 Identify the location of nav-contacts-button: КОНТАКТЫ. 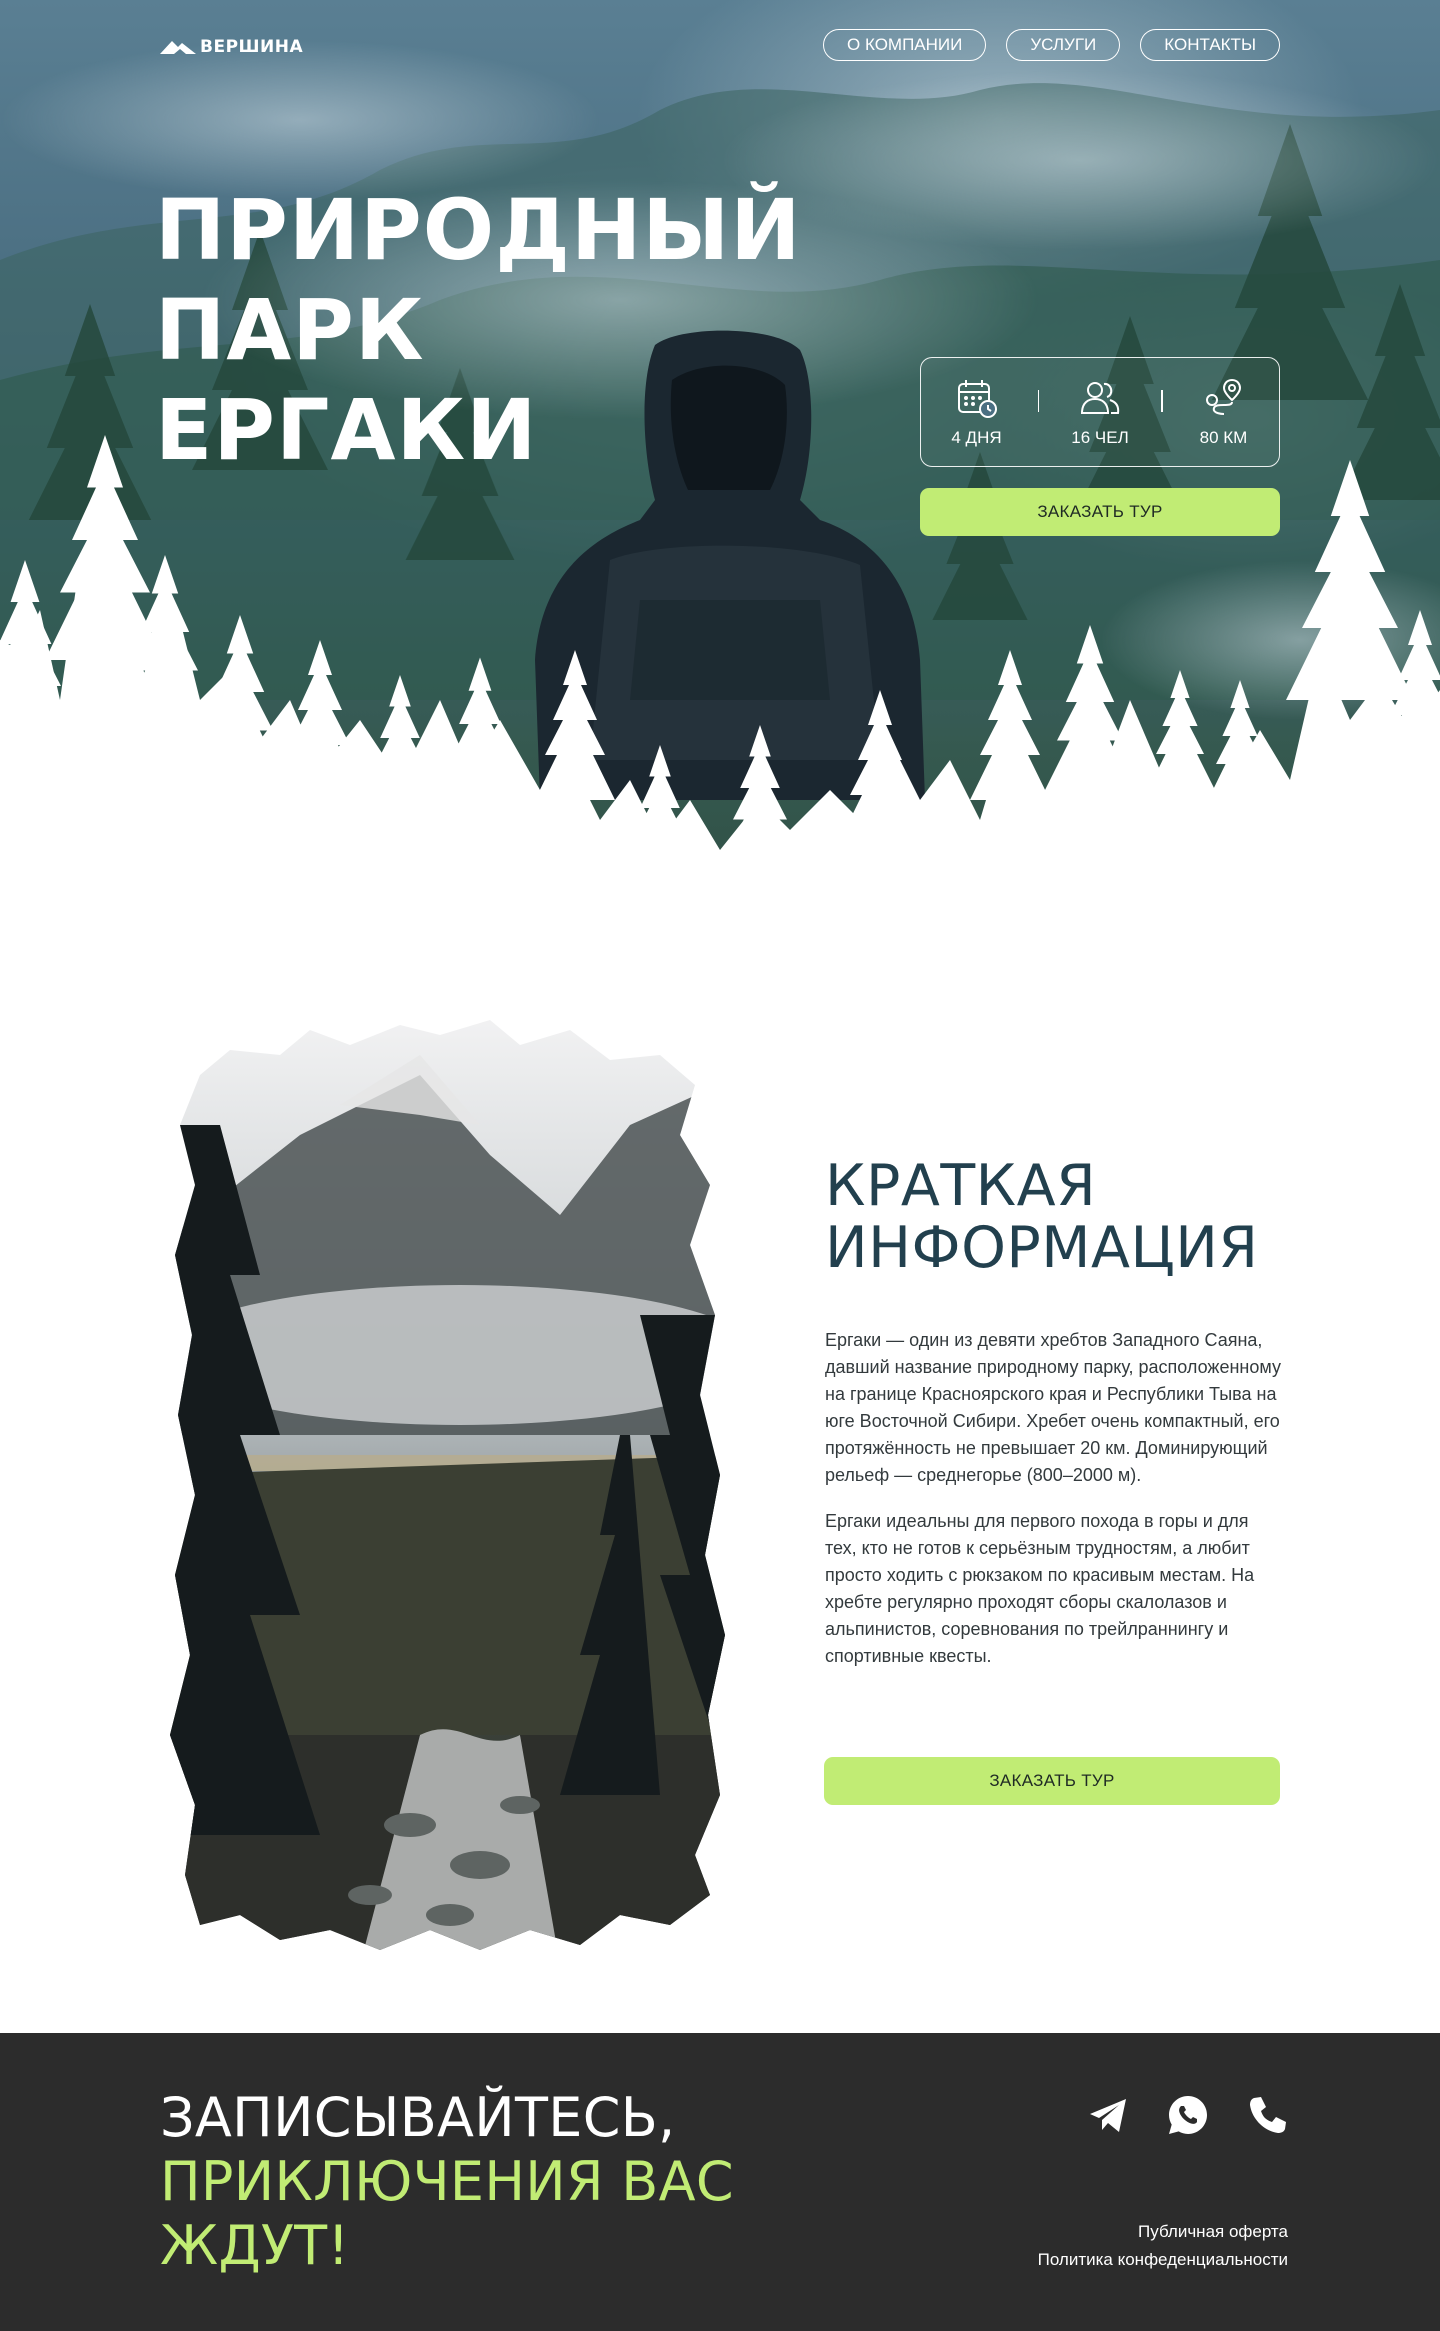
(1210, 45).